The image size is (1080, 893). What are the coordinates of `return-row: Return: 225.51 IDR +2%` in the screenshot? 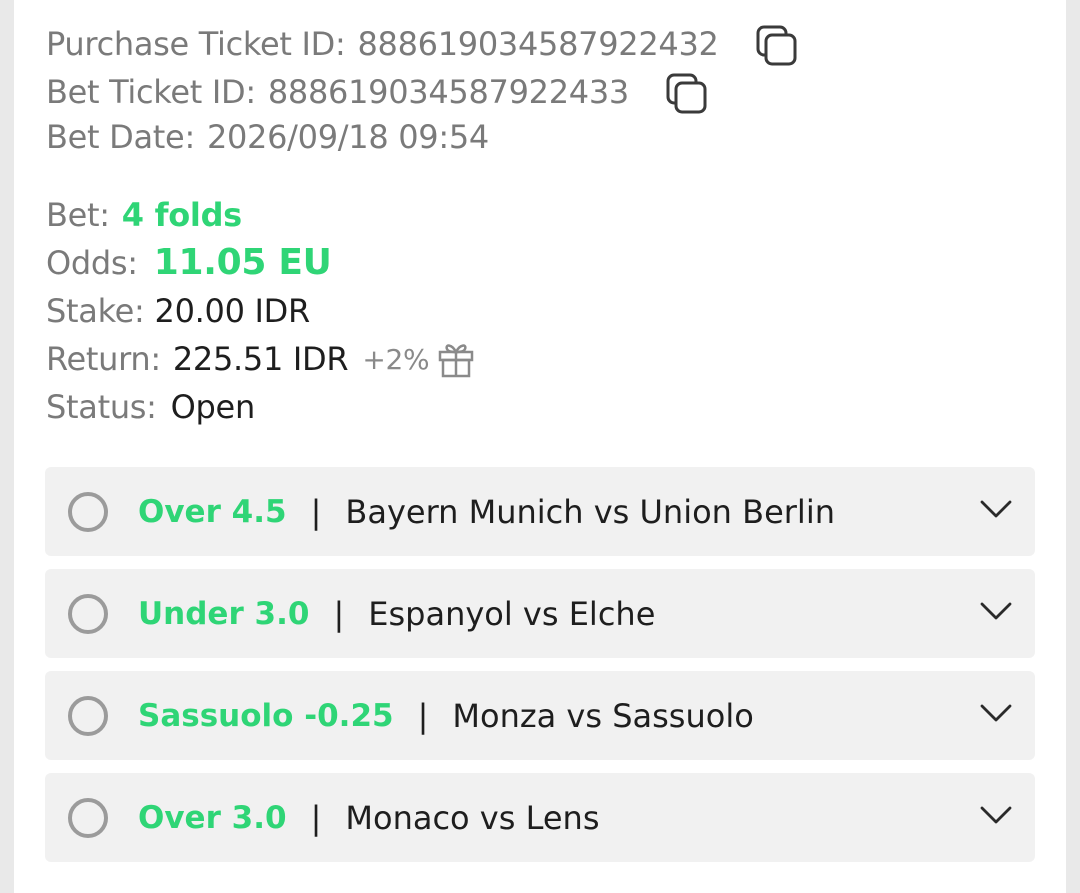 It's located at (260, 359).